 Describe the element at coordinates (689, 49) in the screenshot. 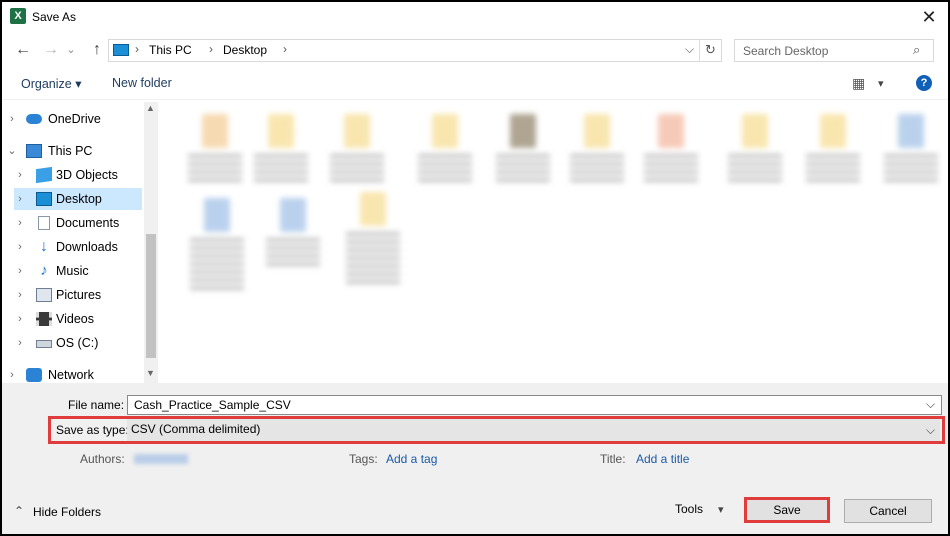

I see `address-dropdown-chevron-down-icon: ⌵` at that location.